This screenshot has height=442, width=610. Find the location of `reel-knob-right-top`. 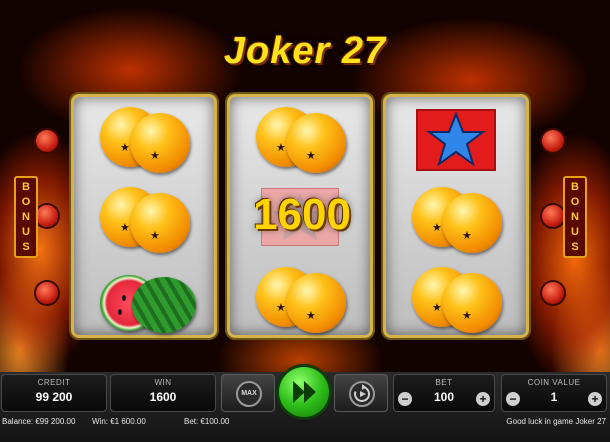

reel-knob-right-top is located at coordinates (553, 141).